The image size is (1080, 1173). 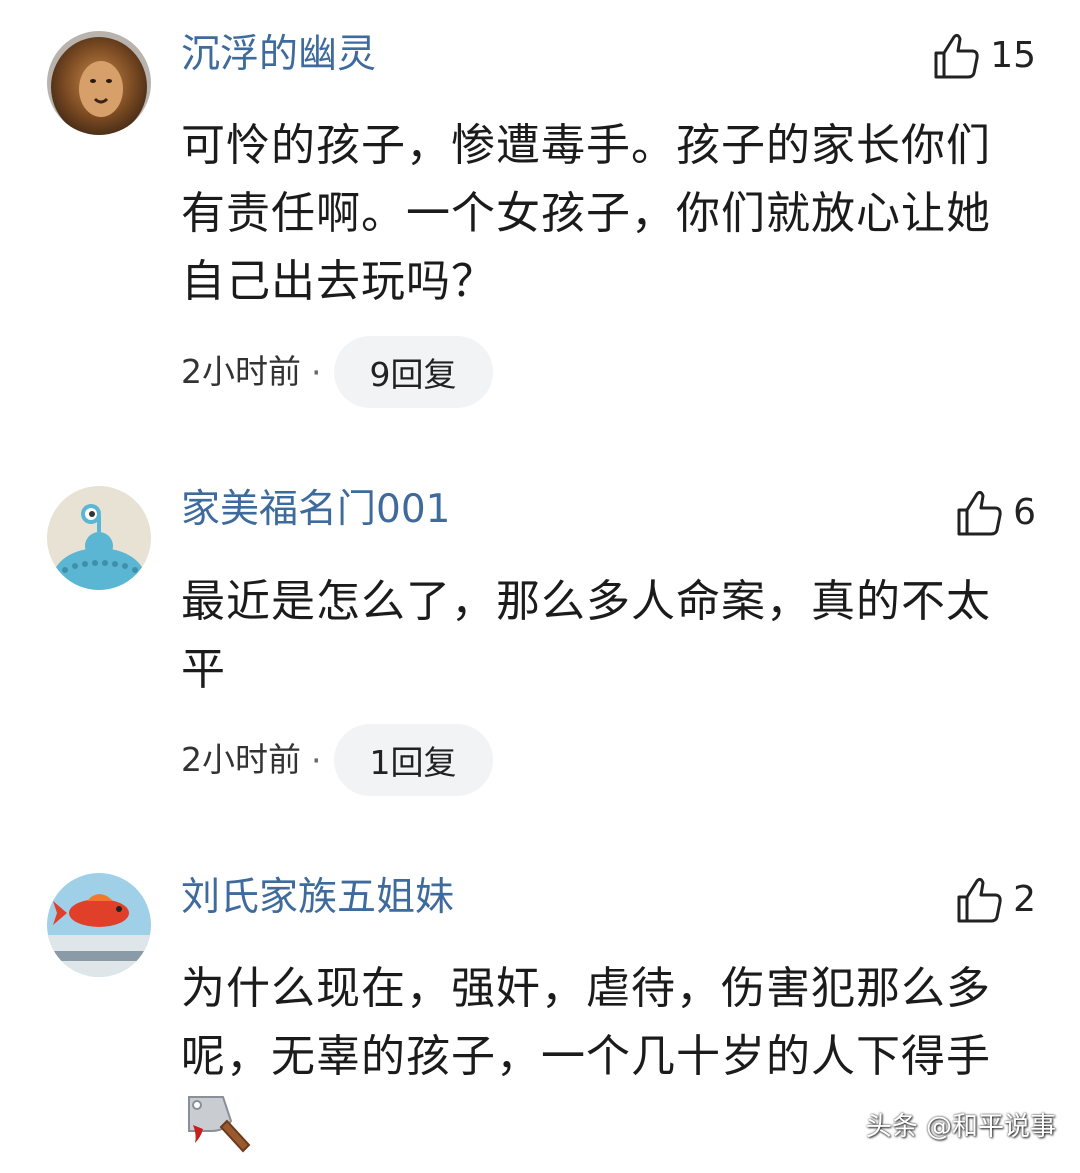 I want to click on cartoon-alien-avatar, so click(x=99, y=538).